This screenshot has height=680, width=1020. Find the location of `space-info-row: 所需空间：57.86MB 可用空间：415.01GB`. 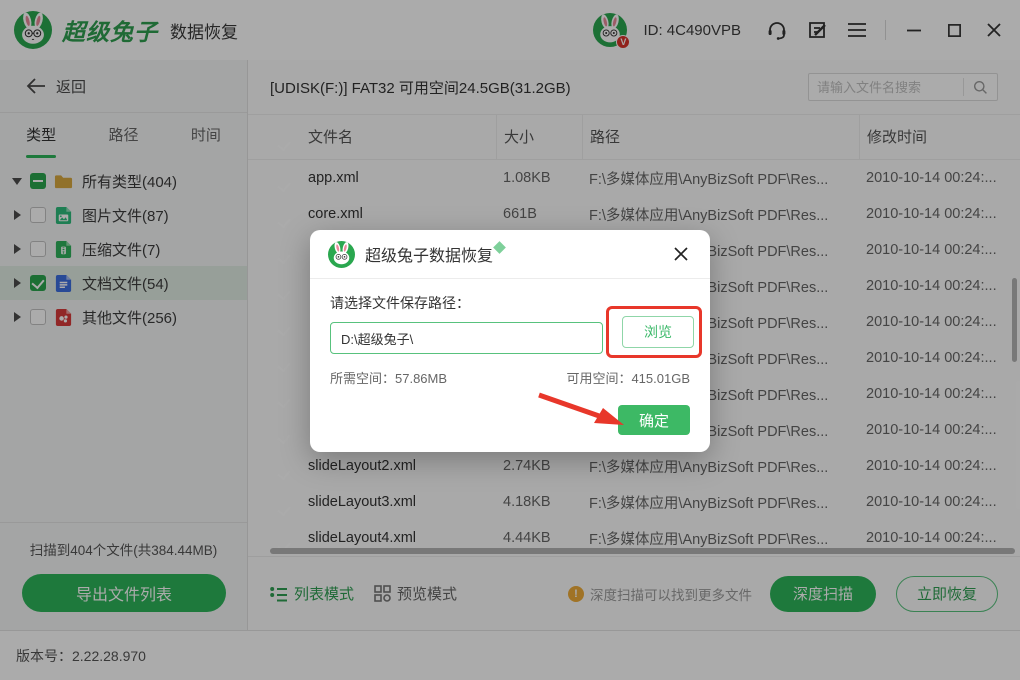

space-info-row: 所需空间：57.86MB 可用空间：415.01GB is located at coordinates (510, 377).